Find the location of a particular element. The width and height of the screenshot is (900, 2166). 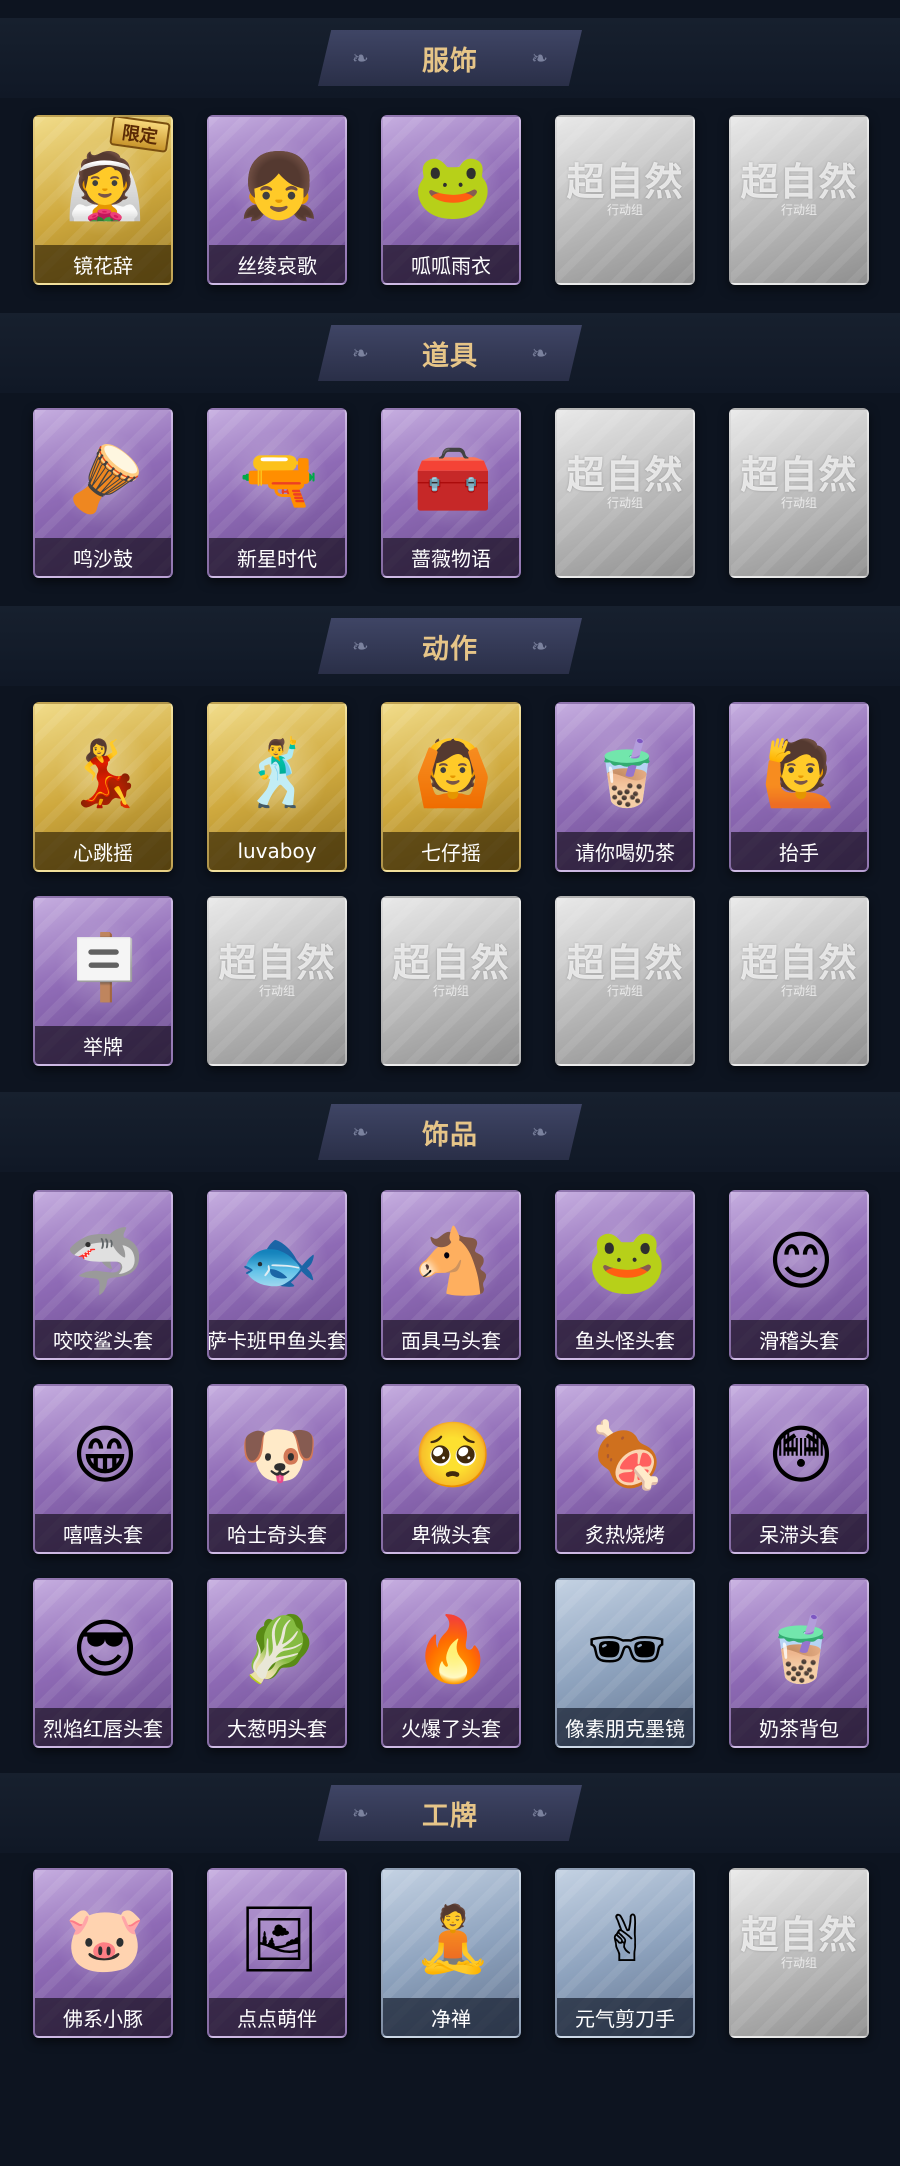

reward-item-label: 净禅 is located at coordinates (451, 2017).